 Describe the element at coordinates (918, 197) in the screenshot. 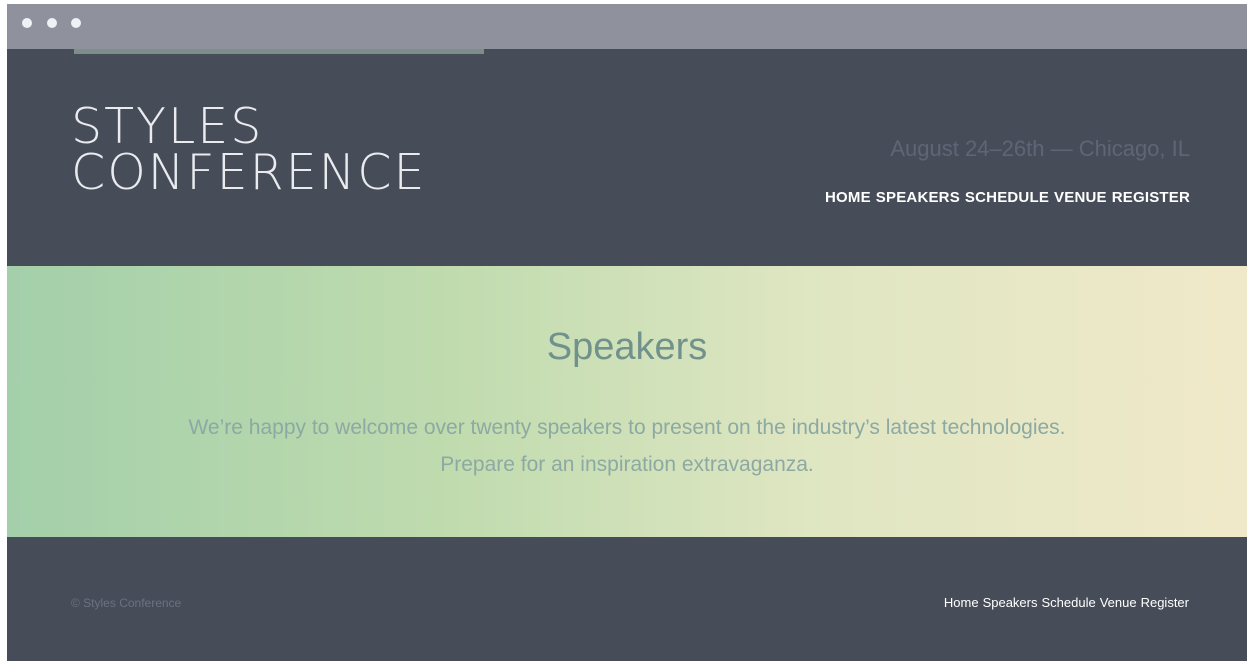

I see `nav-link-speakers: Speakers` at that location.